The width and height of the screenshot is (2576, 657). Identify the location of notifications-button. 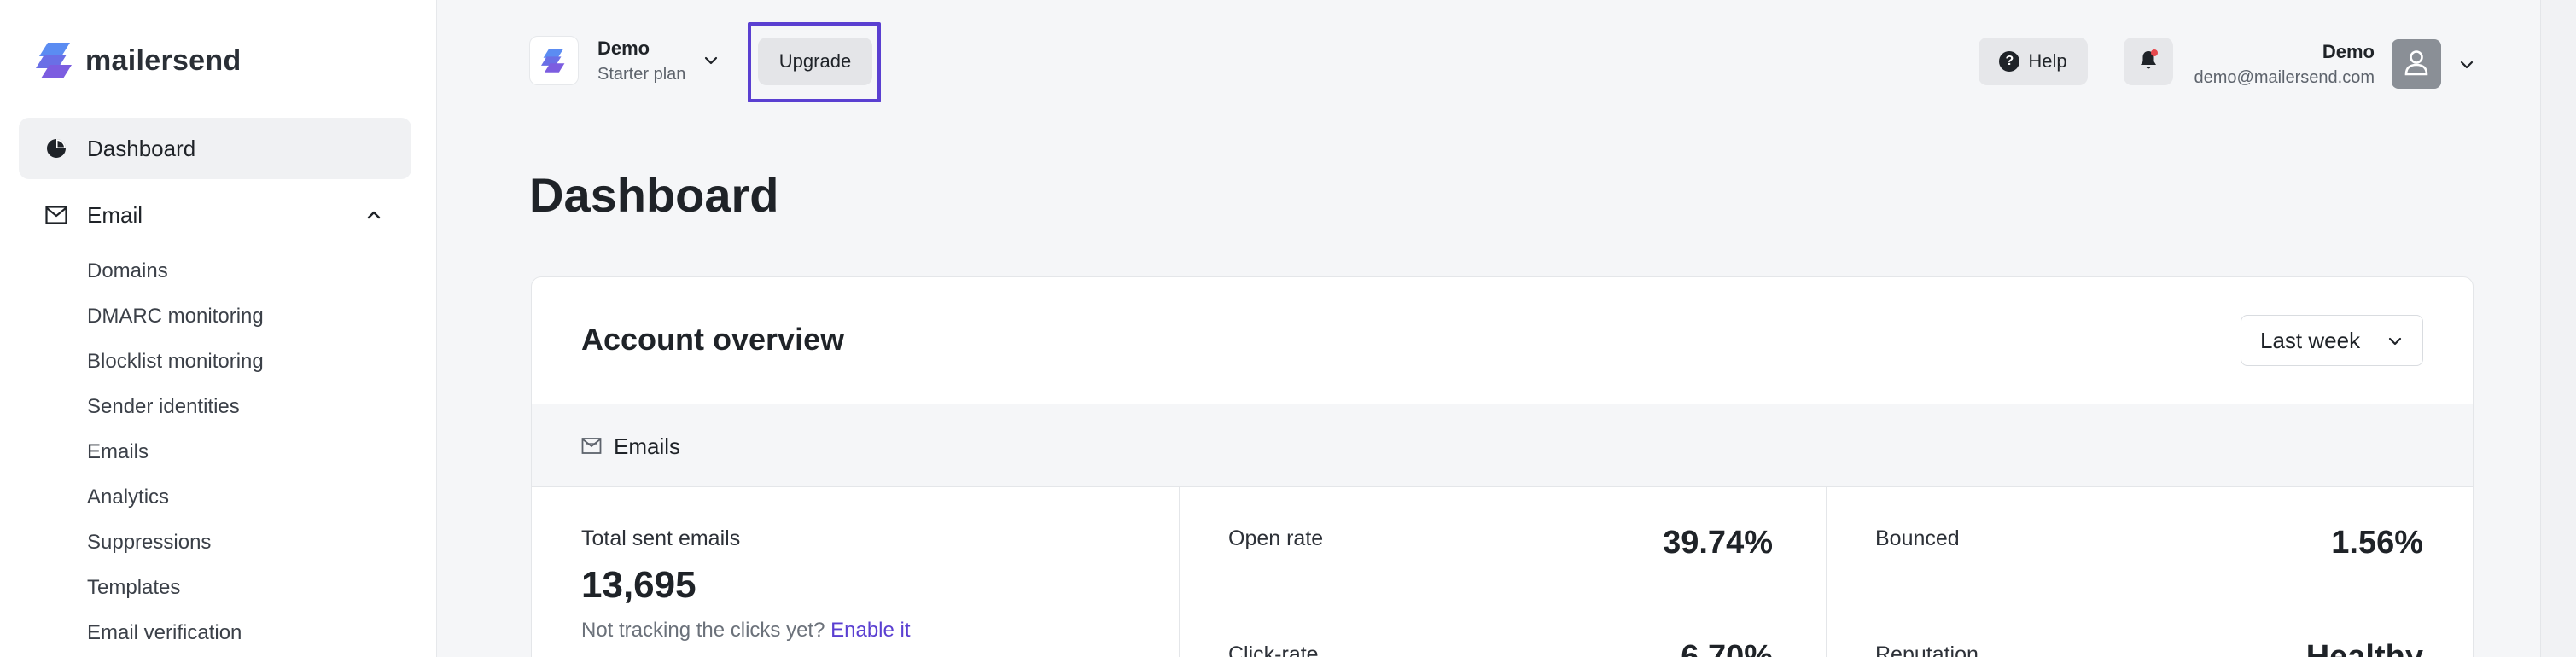
(2148, 62).